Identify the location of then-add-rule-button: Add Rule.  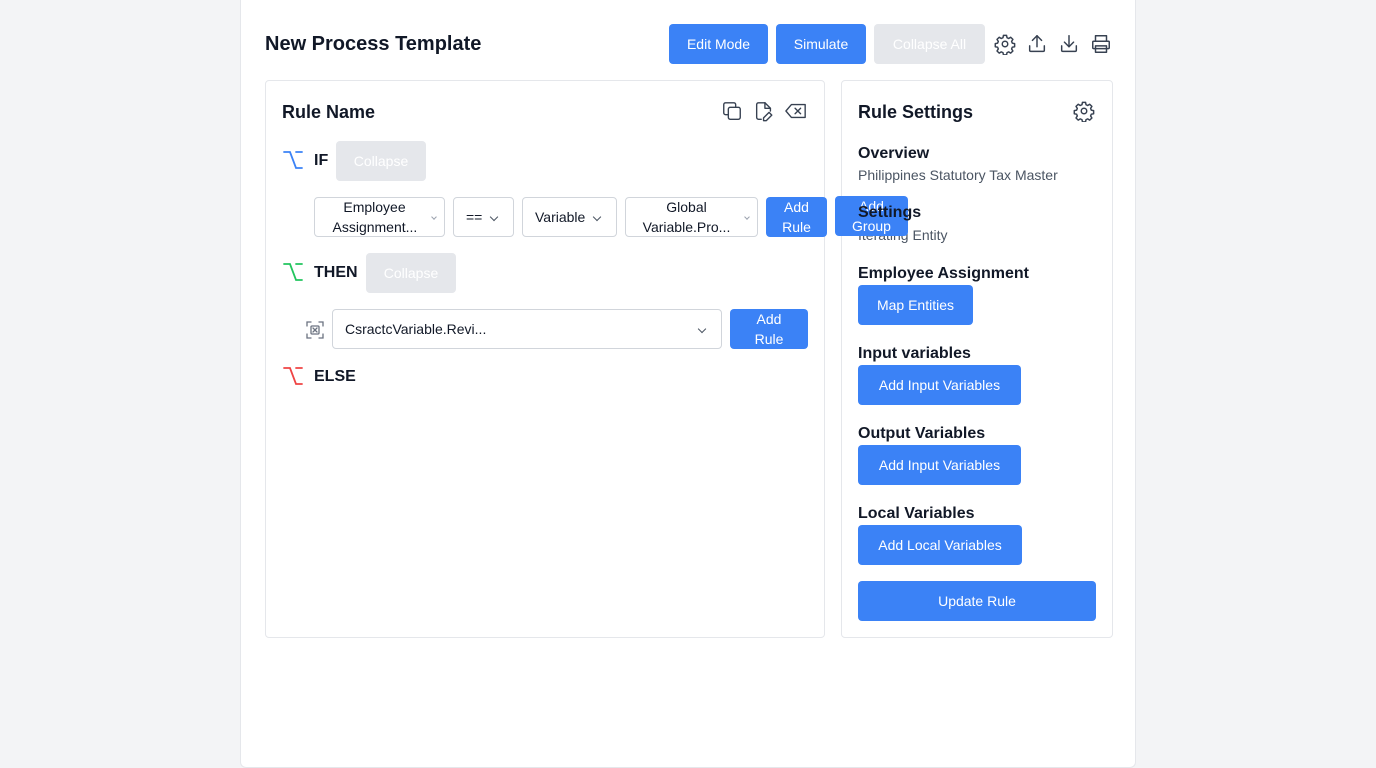
(769, 329).